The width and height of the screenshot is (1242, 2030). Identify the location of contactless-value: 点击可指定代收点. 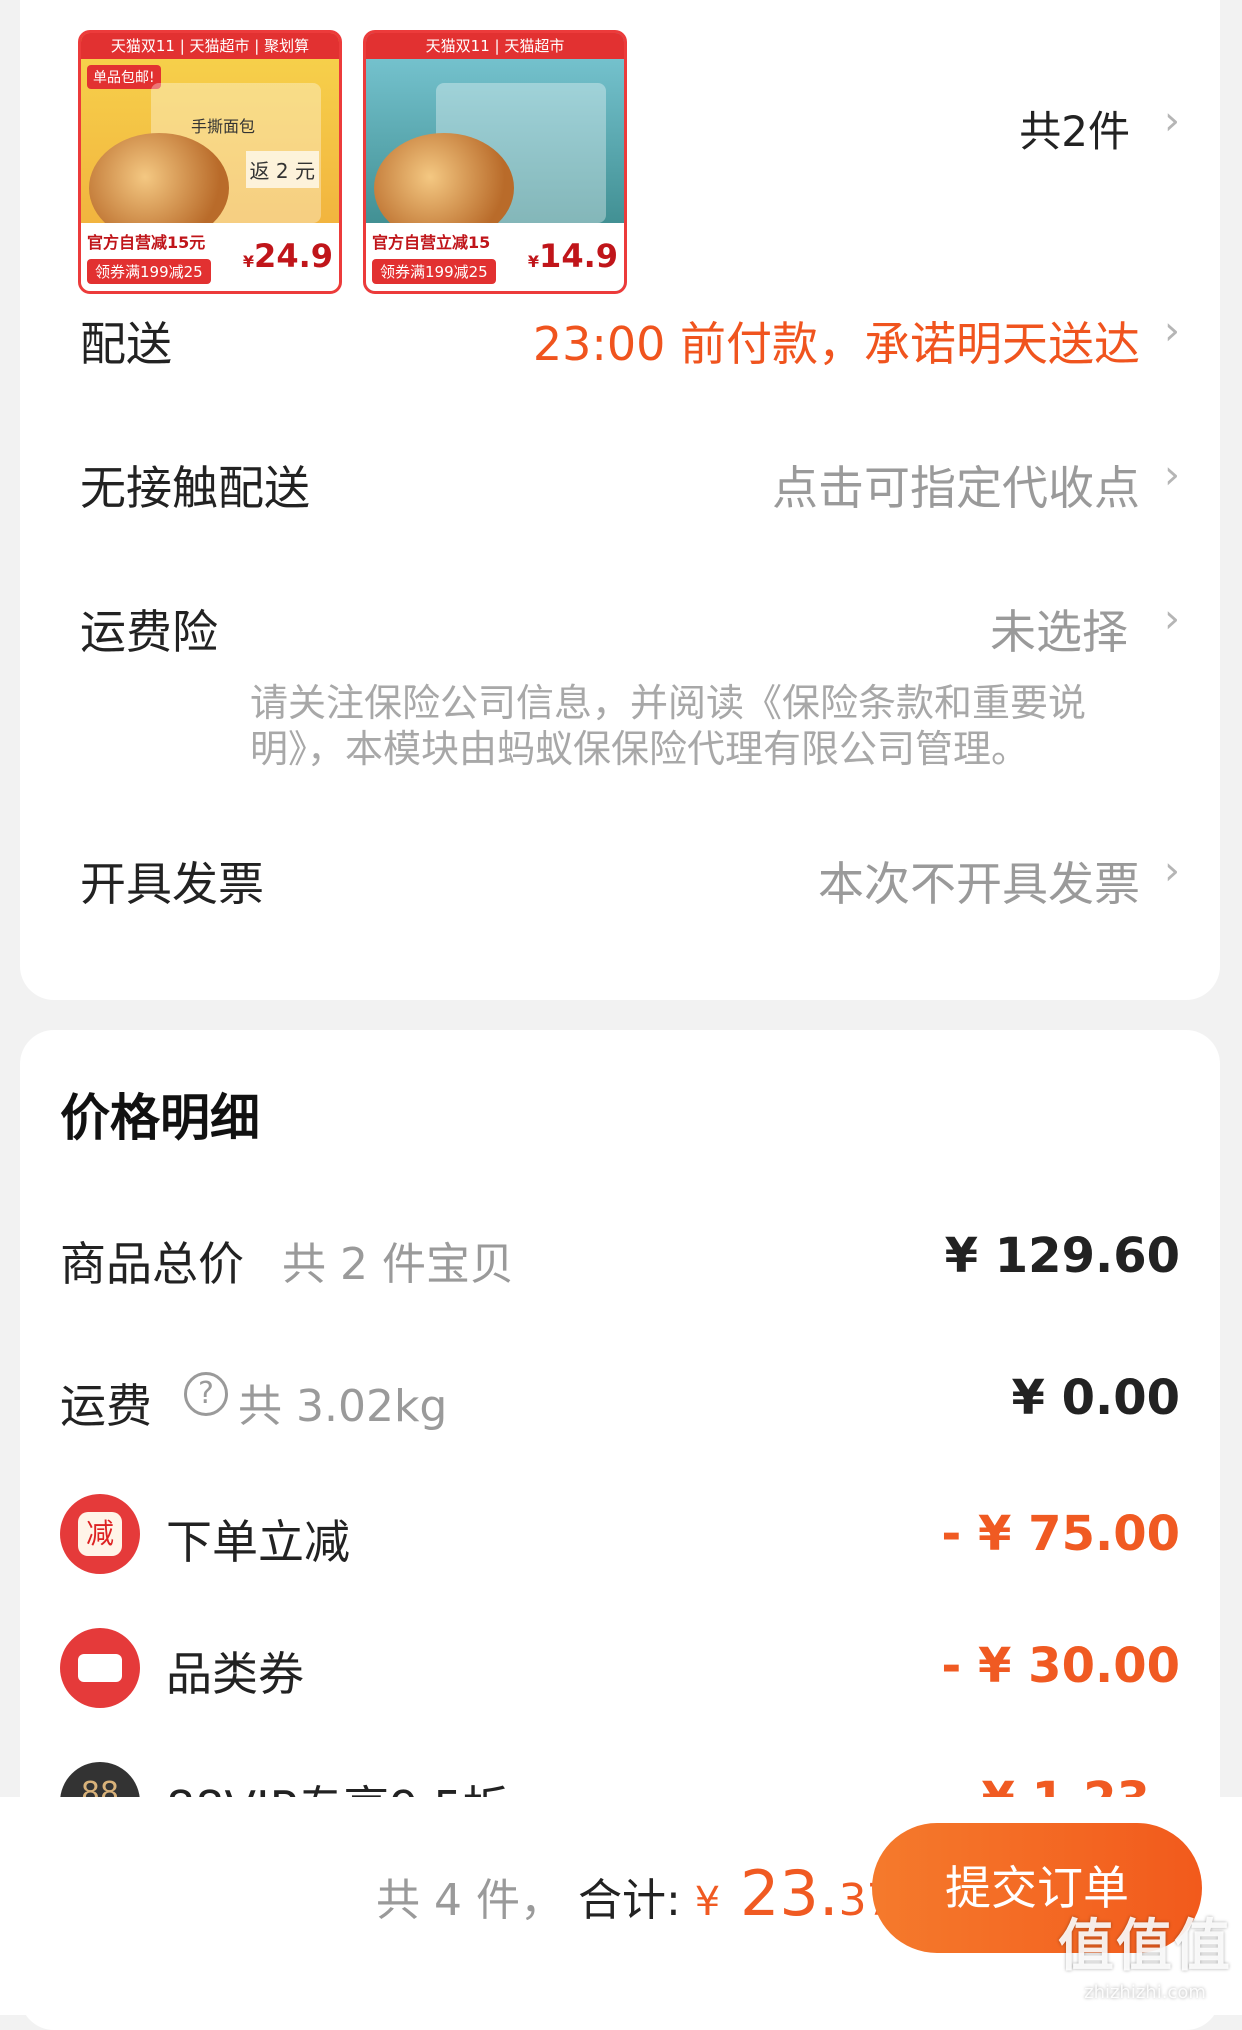
(956, 485).